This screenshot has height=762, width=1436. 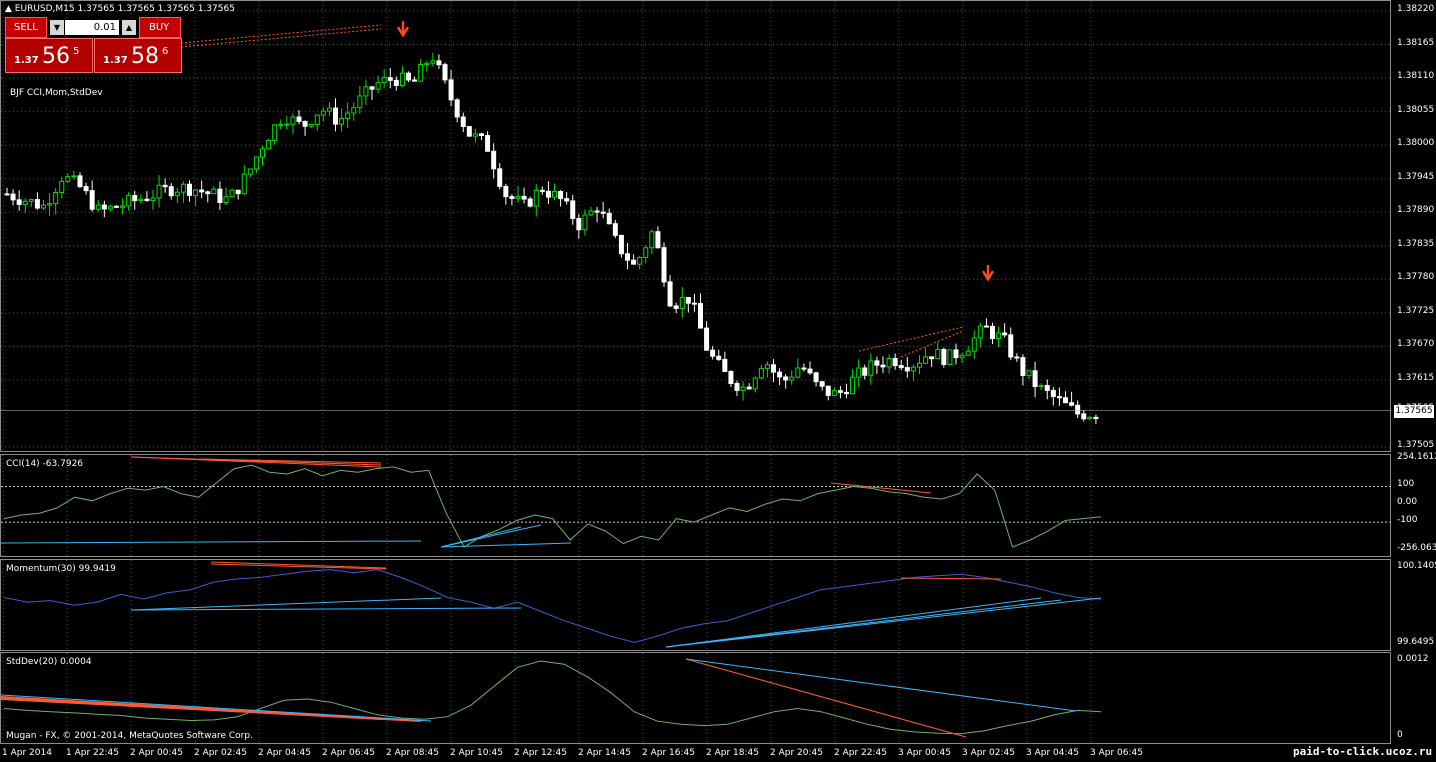 What do you see at coordinates (403, 29) in the screenshot?
I see `down-arrow-signal` at bounding box center [403, 29].